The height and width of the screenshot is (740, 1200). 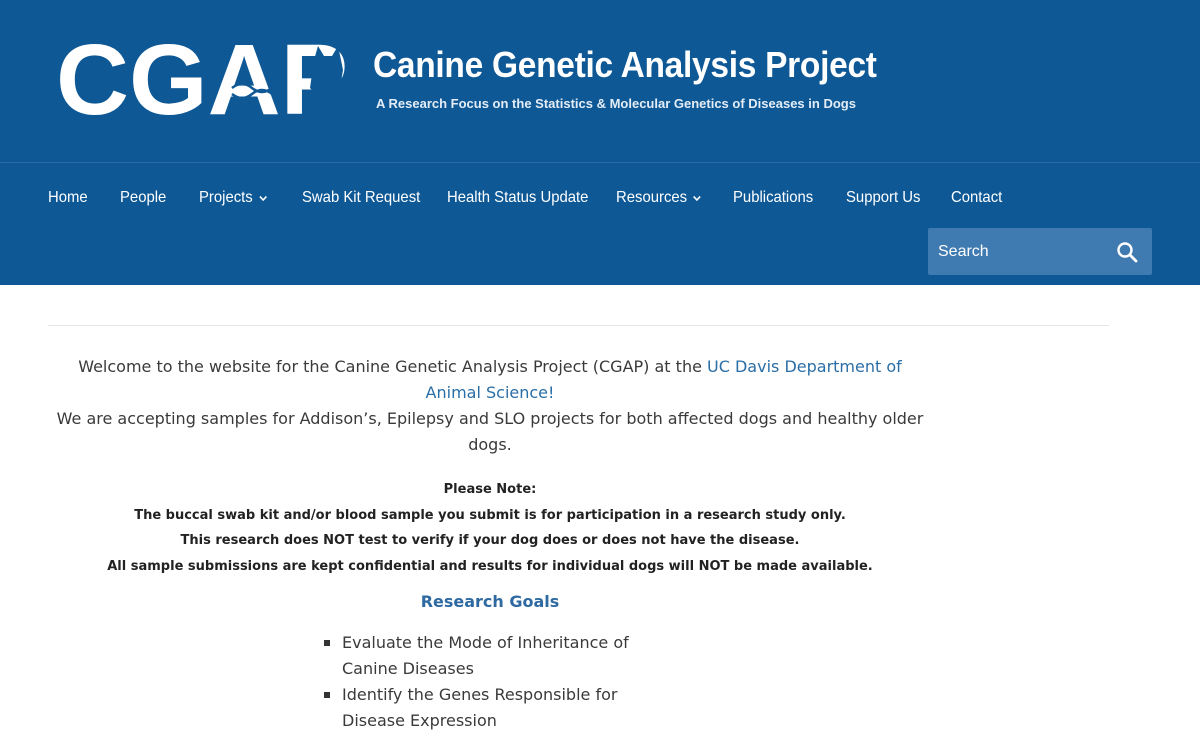 I want to click on nav-publications: Publications, so click(x=785, y=198).